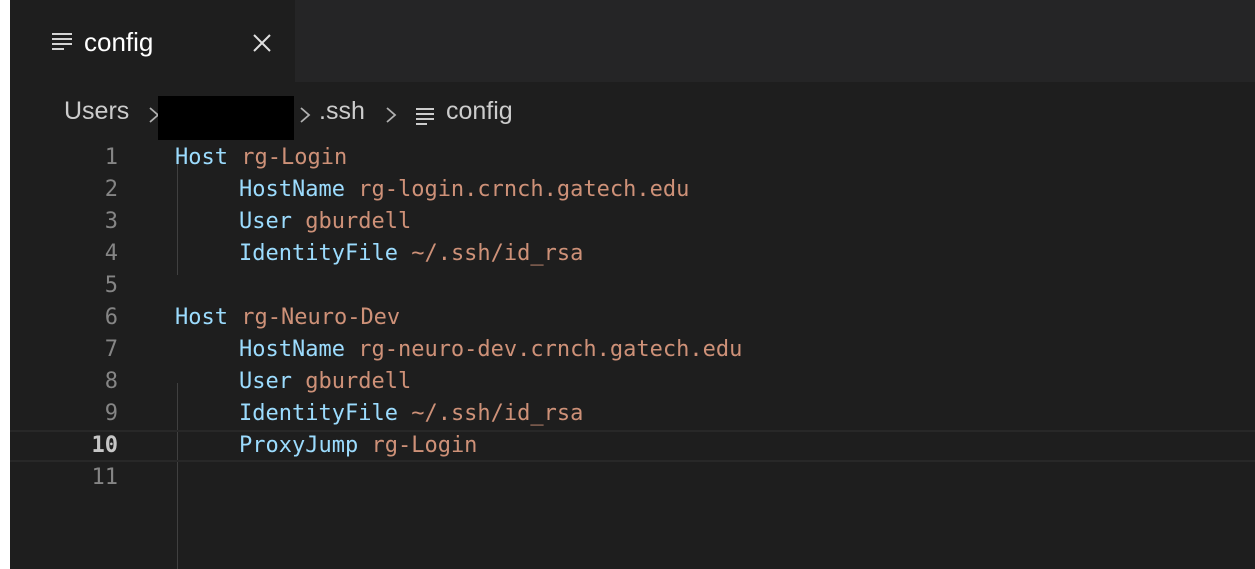  Describe the element at coordinates (111, 221) in the screenshot. I see `line-number: 3` at that location.